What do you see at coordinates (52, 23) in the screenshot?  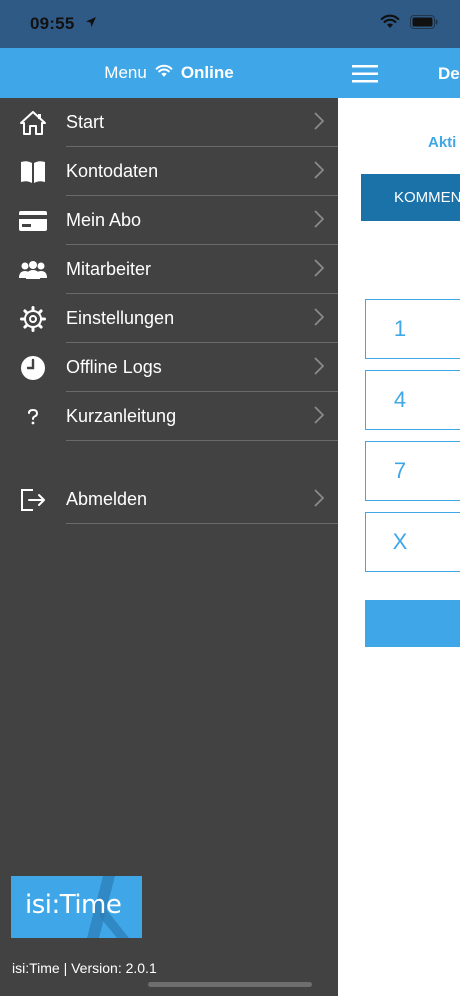 I see `status-time: 09:55` at bounding box center [52, 23].